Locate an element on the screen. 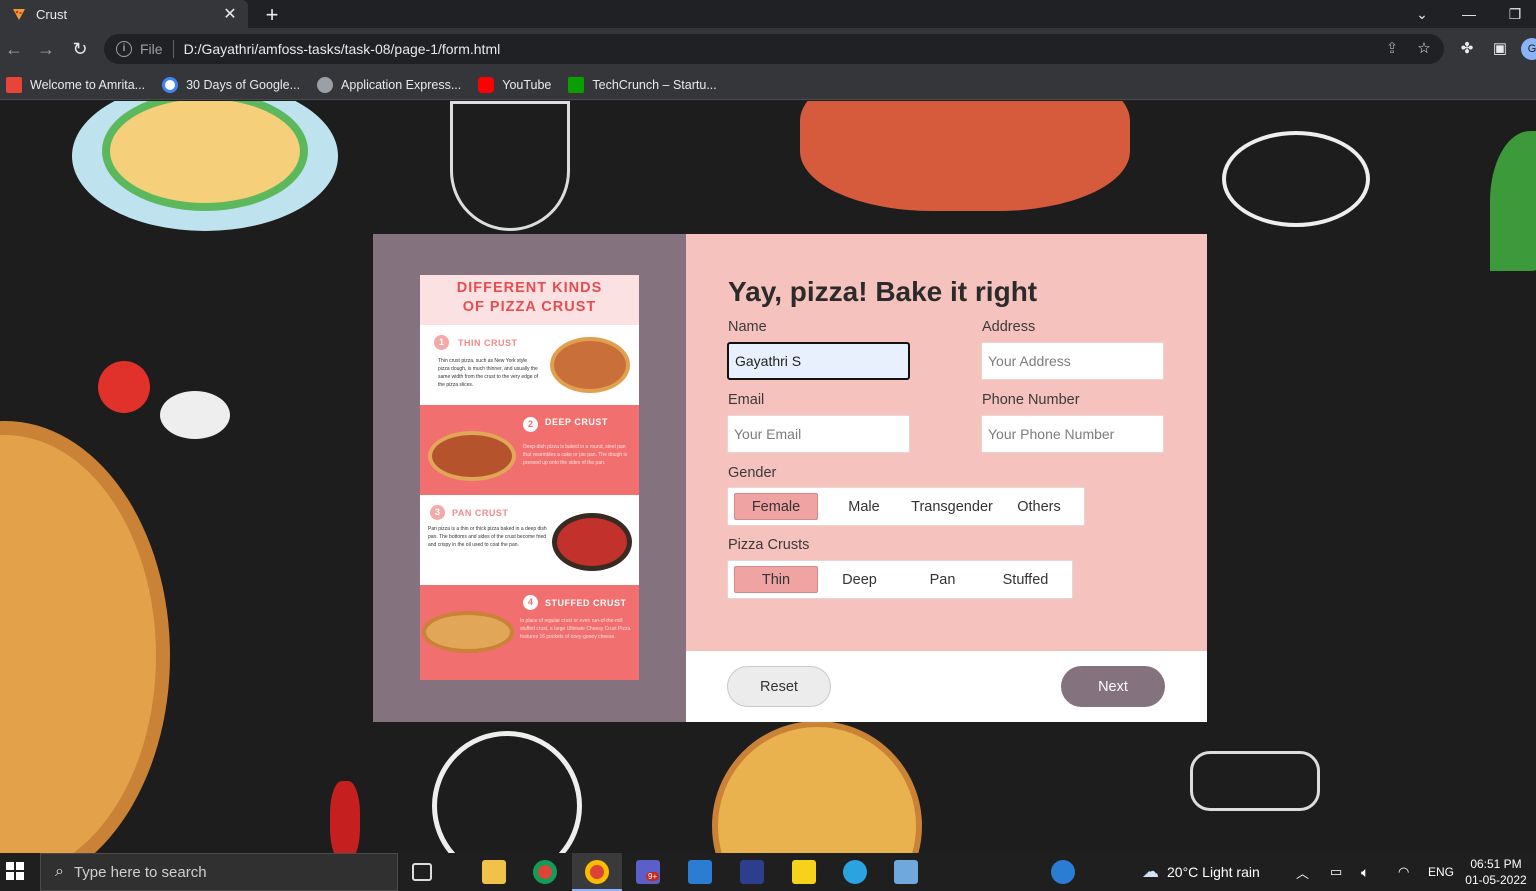 This screenshot has width=1536, height=891. bookmark-youtube: YouTube is located at coordinates (514, 84).